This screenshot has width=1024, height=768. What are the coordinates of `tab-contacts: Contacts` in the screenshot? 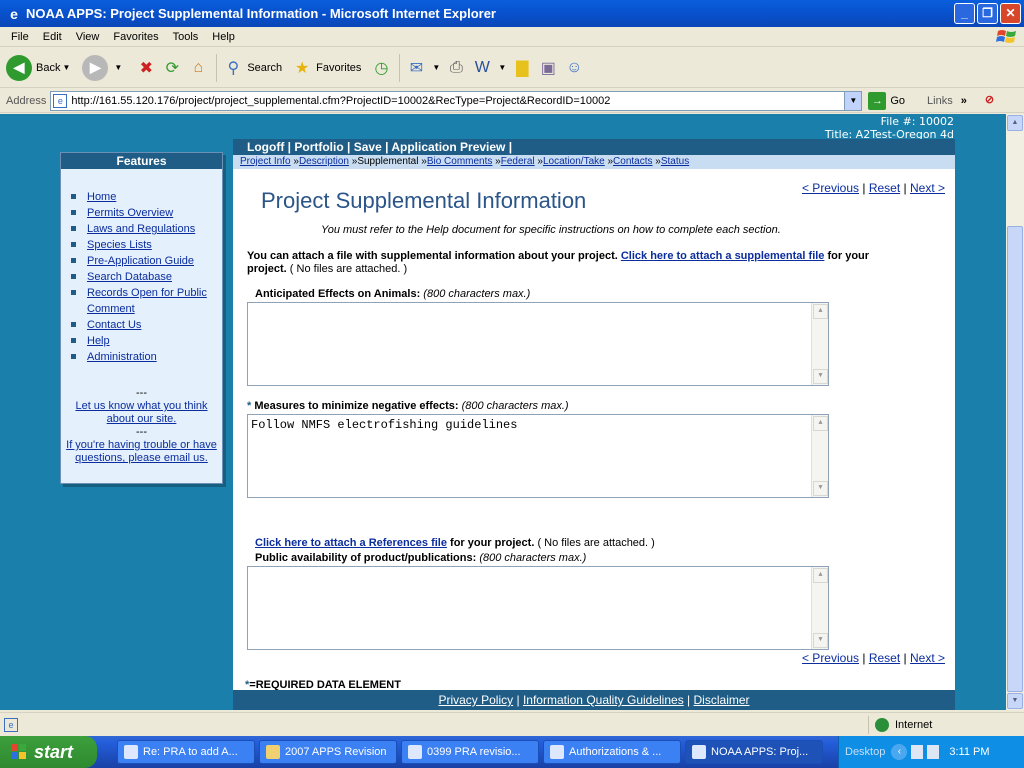 It's located at (632, 161).